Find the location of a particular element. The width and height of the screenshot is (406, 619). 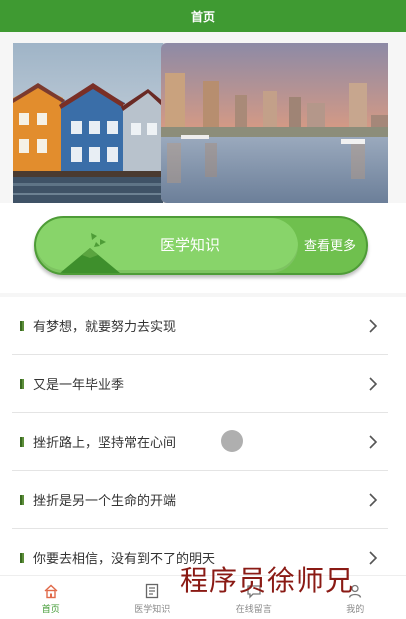

medical-knowledge-card: 医学知识 查看更多 is located at coordinates (201, 245).